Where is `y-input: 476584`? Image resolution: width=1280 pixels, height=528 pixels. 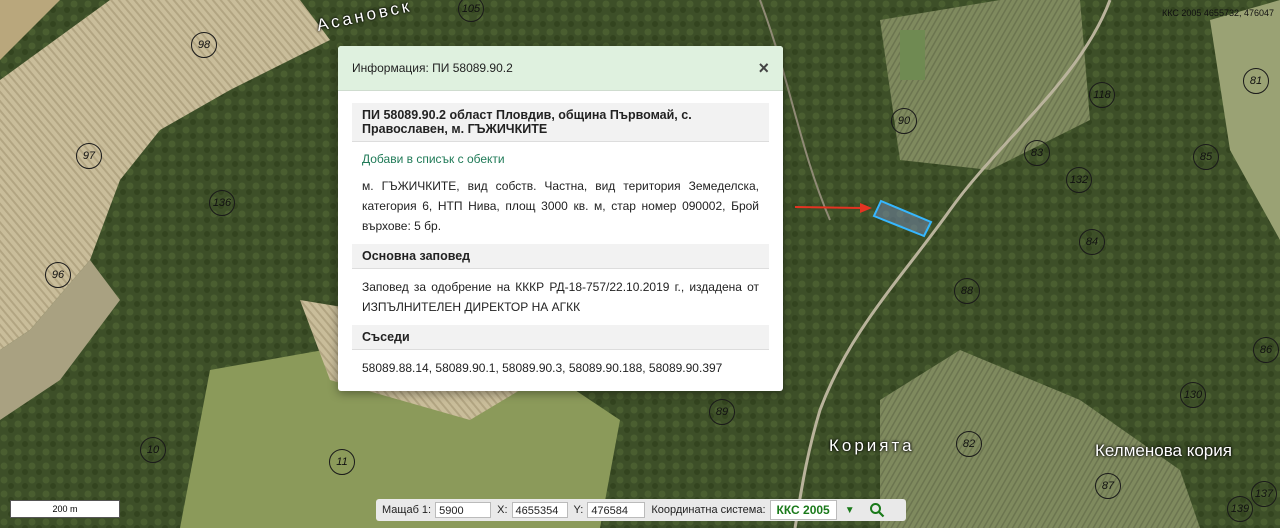
y-input: 476584 is located at coordinates (616, 510).